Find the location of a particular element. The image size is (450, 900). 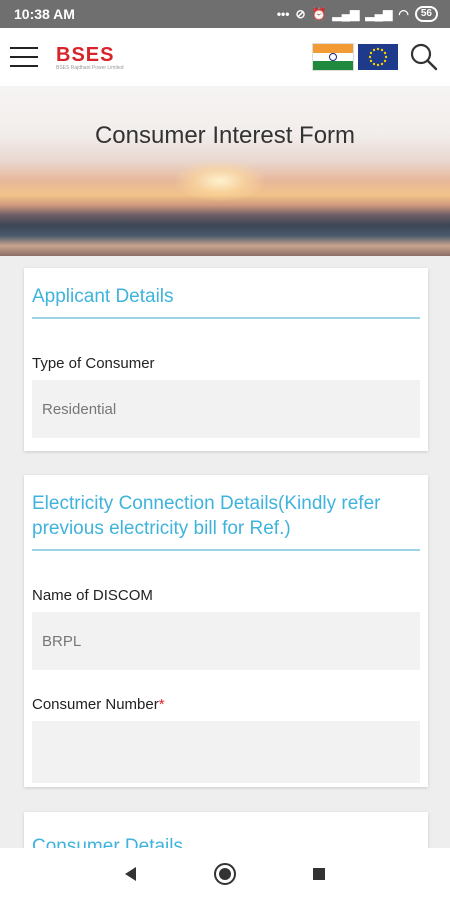

app-bar-actions is located at coordinates (376, 57).